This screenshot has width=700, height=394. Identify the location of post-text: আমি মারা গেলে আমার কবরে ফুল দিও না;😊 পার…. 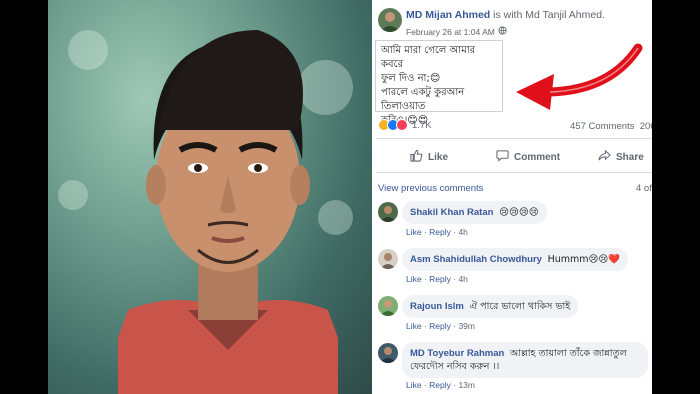
(439, 83).